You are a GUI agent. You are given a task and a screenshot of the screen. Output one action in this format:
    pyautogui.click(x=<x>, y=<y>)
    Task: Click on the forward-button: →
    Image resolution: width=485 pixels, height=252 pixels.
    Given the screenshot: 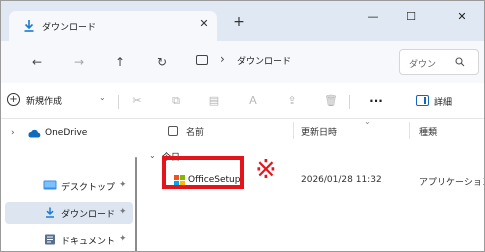 What is the action you would take?
    pyautogui.click(x=79, y=62)
    